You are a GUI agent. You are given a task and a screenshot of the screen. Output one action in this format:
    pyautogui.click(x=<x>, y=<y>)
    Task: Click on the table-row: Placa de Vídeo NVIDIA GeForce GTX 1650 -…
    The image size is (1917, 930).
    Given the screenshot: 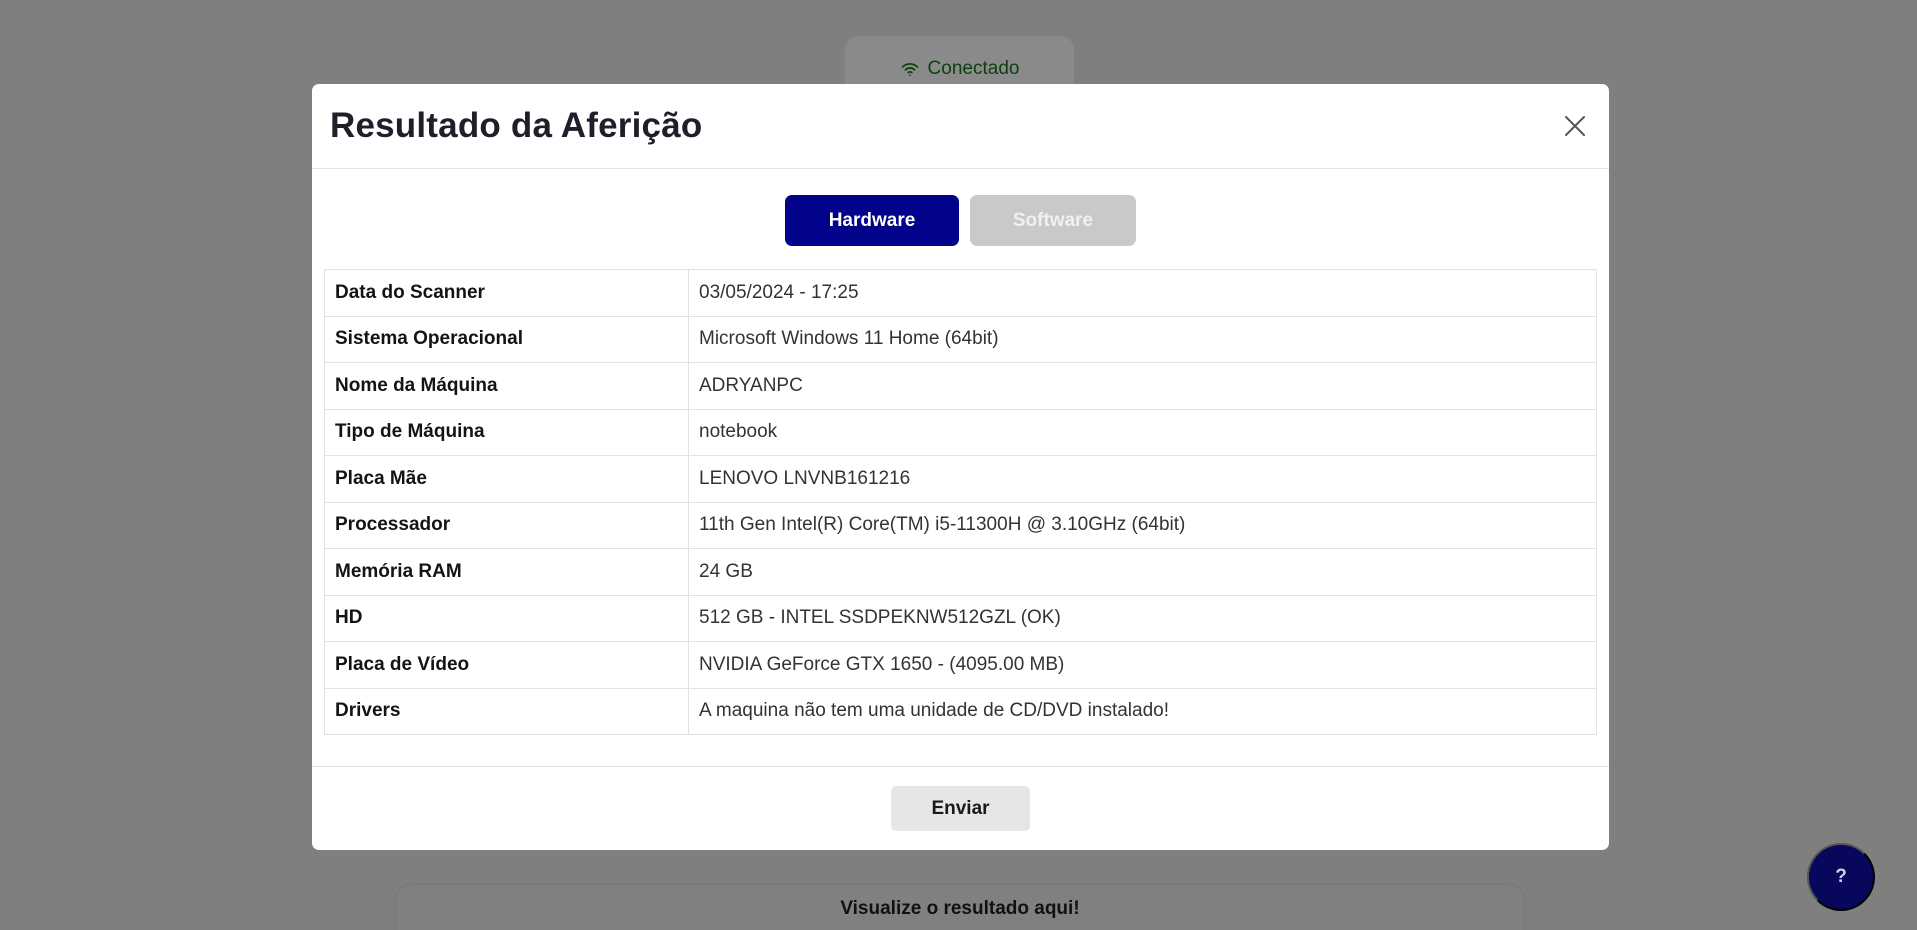 What is the action you would take?
    pyautogui.click(x=960, y=665)
    